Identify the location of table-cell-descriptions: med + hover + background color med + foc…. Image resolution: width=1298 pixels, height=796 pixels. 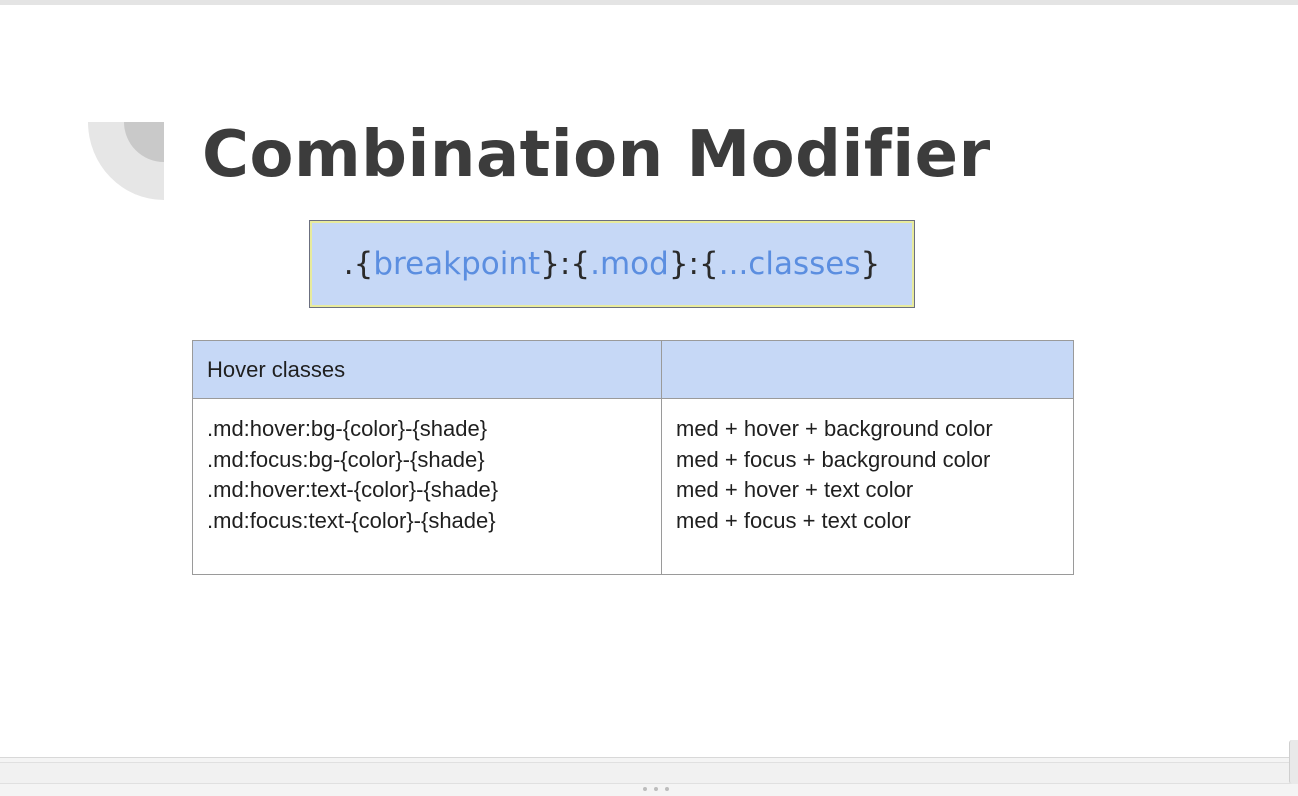
(867, 486).